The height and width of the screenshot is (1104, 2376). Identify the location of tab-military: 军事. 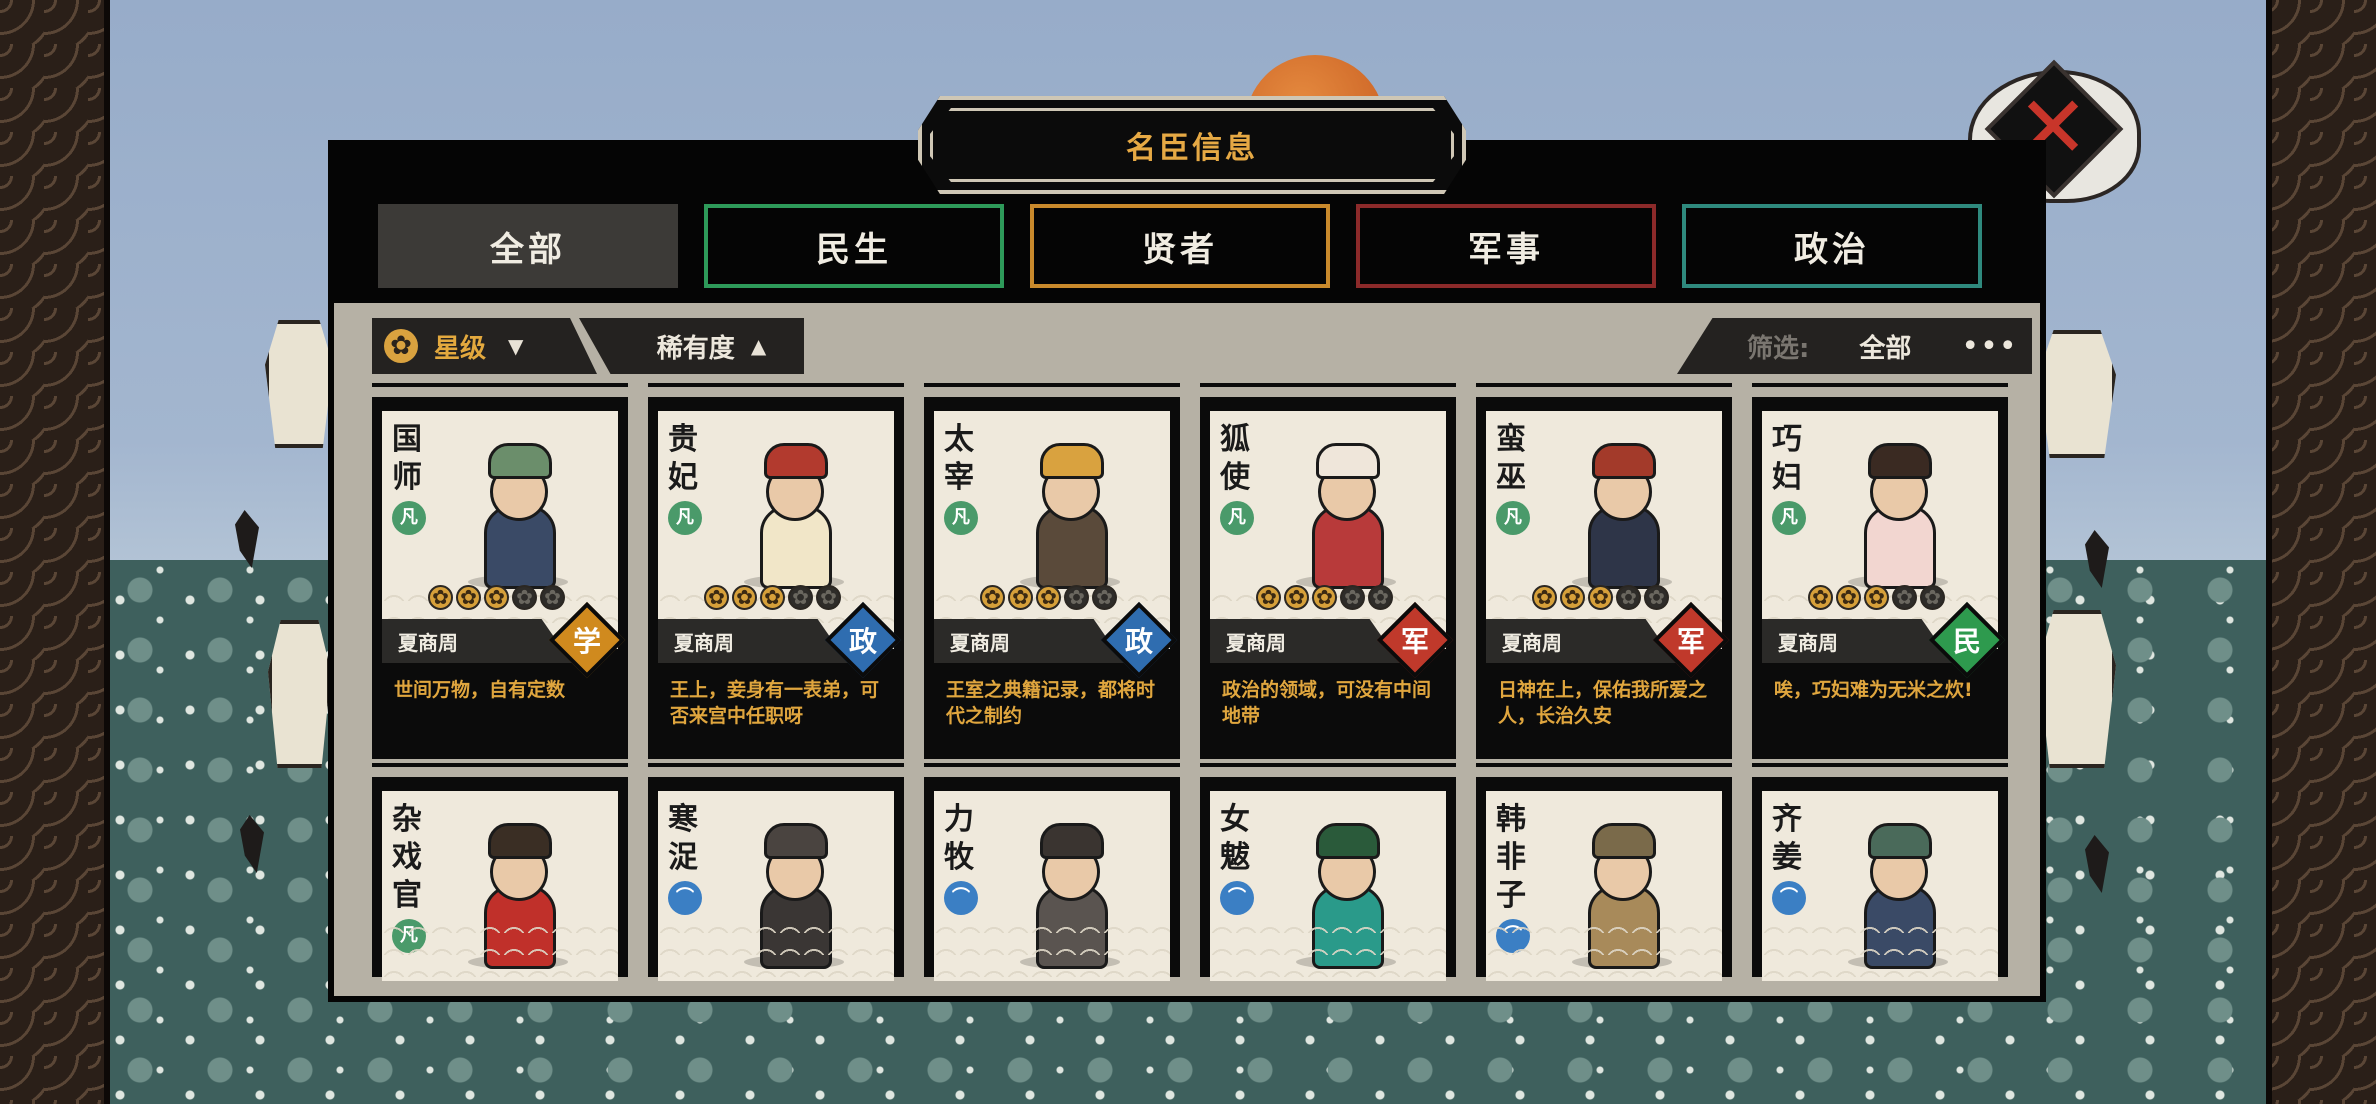
(1506, 246).